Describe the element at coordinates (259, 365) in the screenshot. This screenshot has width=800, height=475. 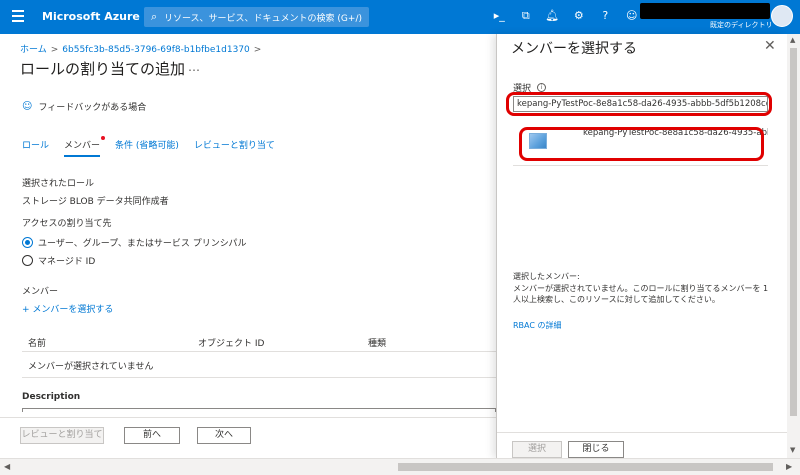
I see `members-empty-row: メンバーが選択されていません` at that location.